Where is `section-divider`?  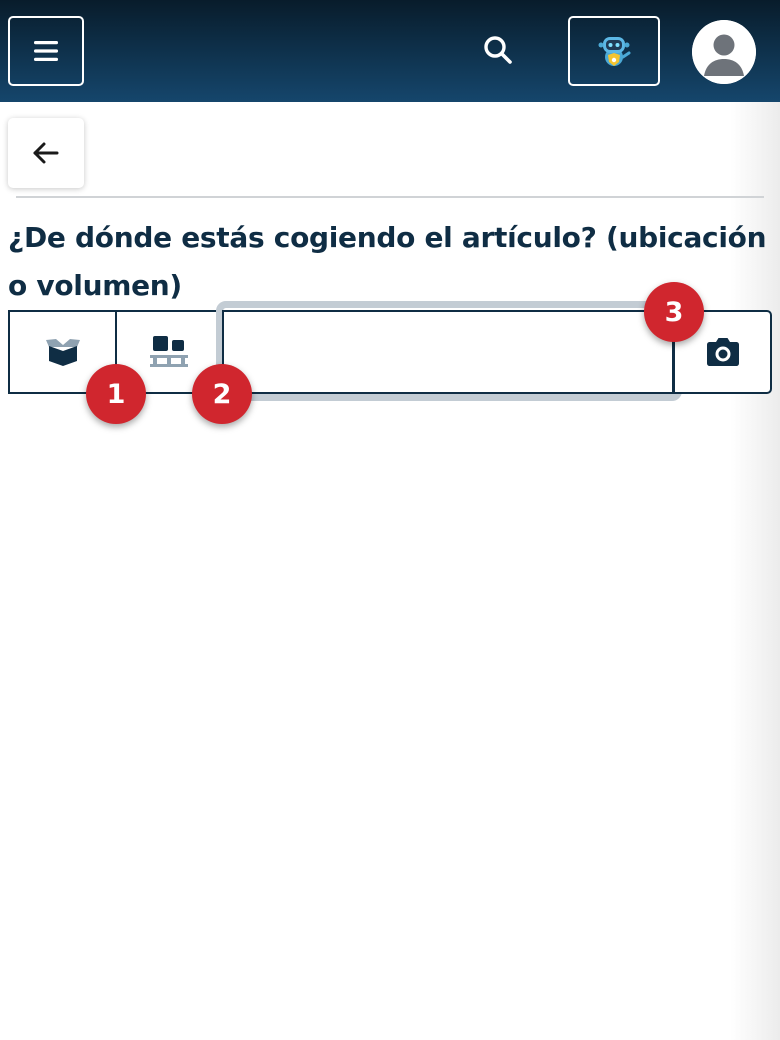
section-divider is located at coordinates (390, 197).